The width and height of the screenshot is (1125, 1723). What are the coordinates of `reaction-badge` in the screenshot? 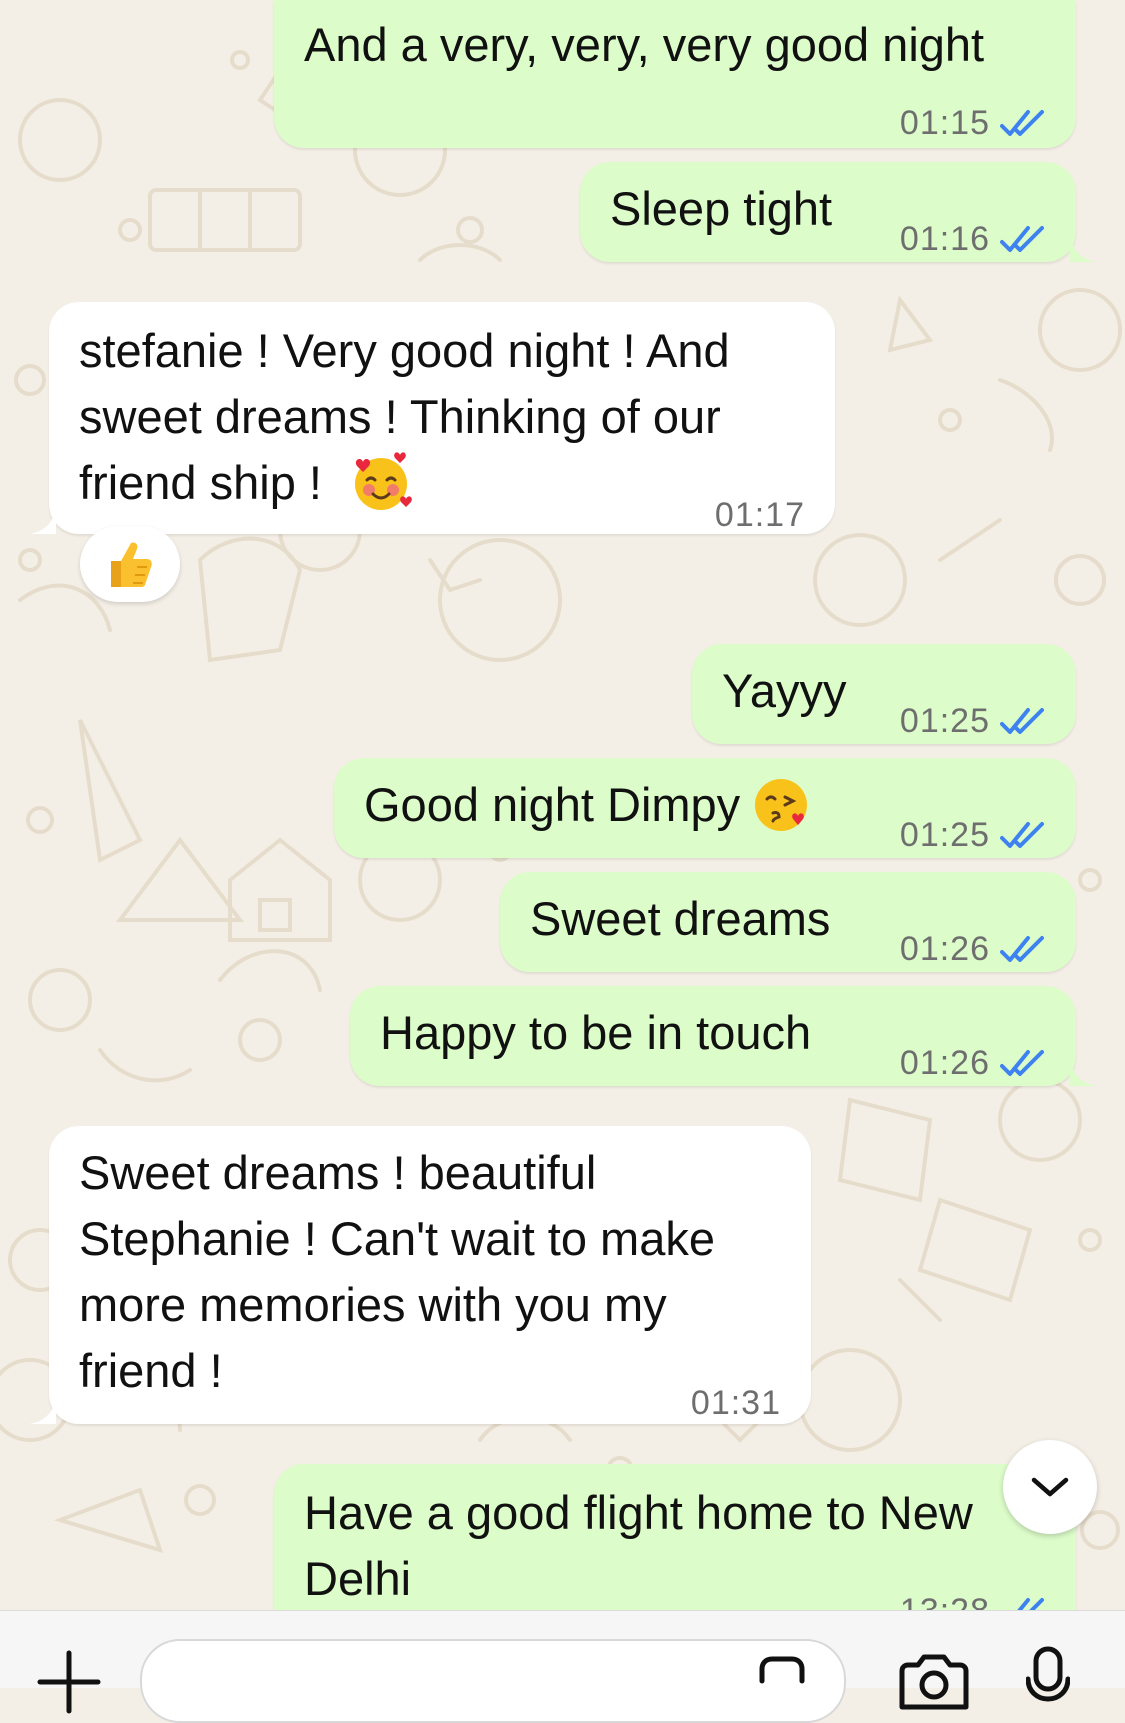 It's located at (130, 564).